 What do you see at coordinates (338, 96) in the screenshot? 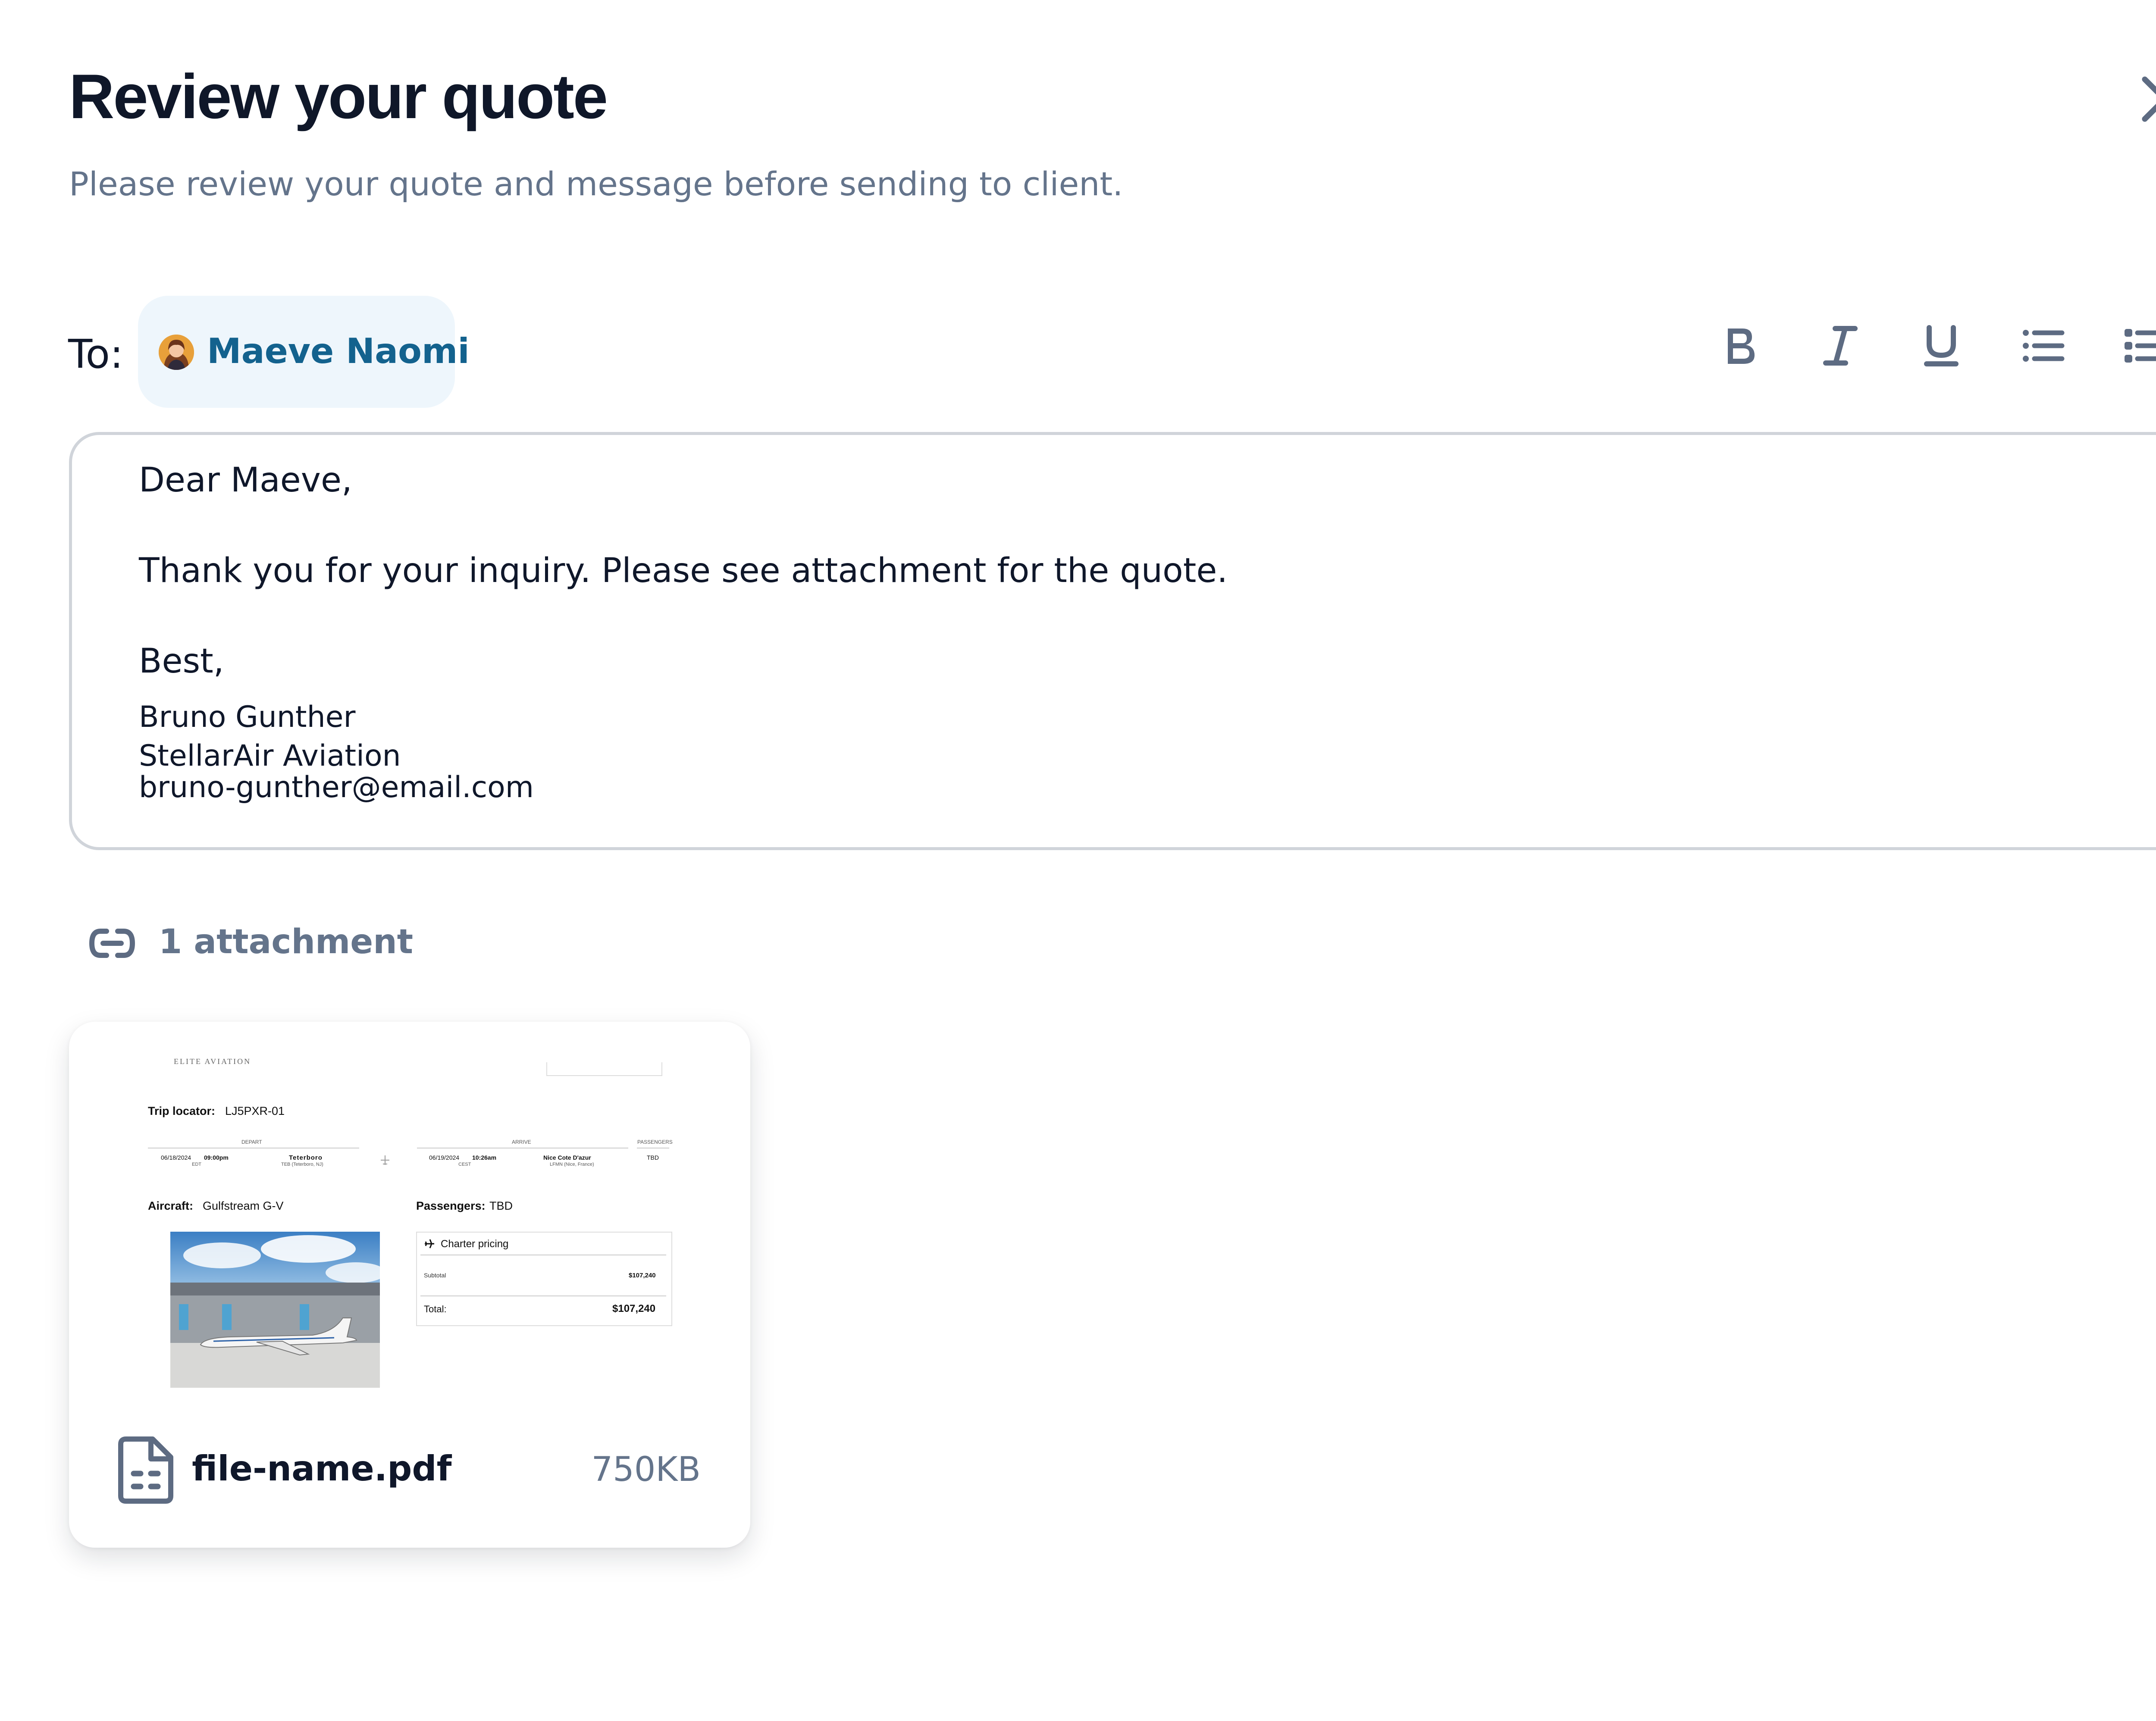
I see `page-title: Review your quote` at bounding box center [338, 96].